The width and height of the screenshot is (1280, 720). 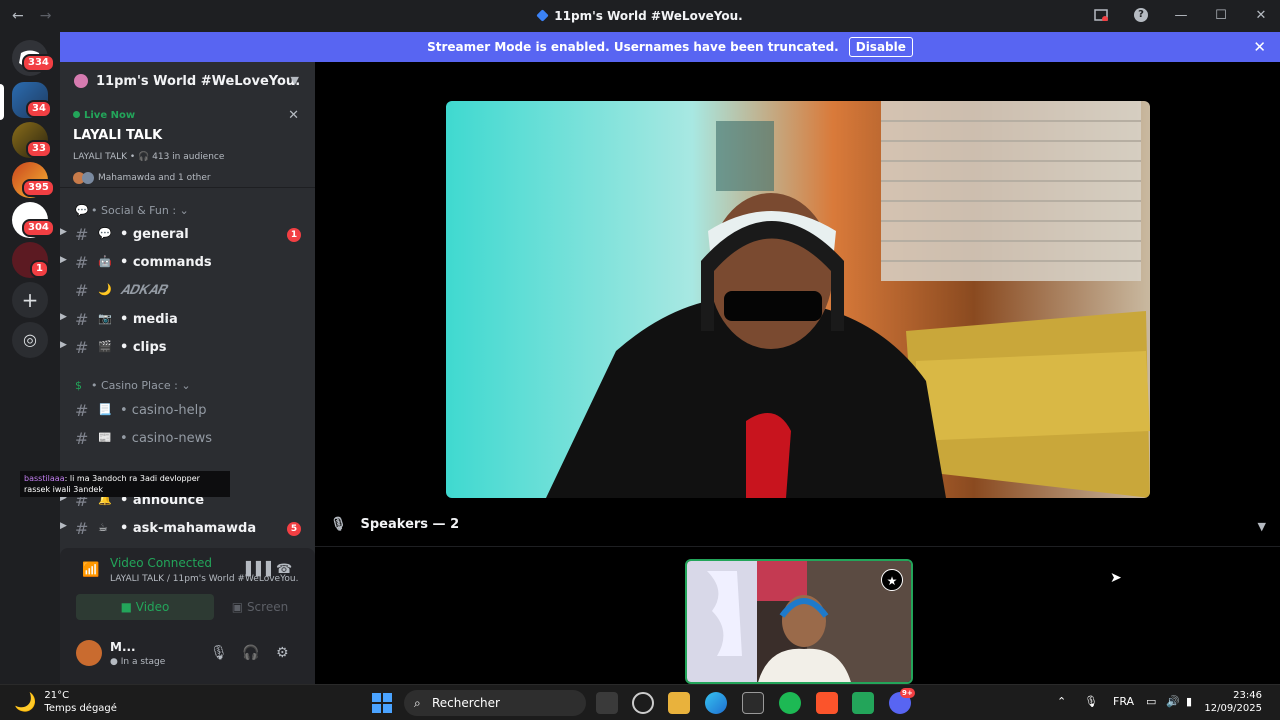 I want to click on search-label: Rechercher, so click(x=466, y=703).